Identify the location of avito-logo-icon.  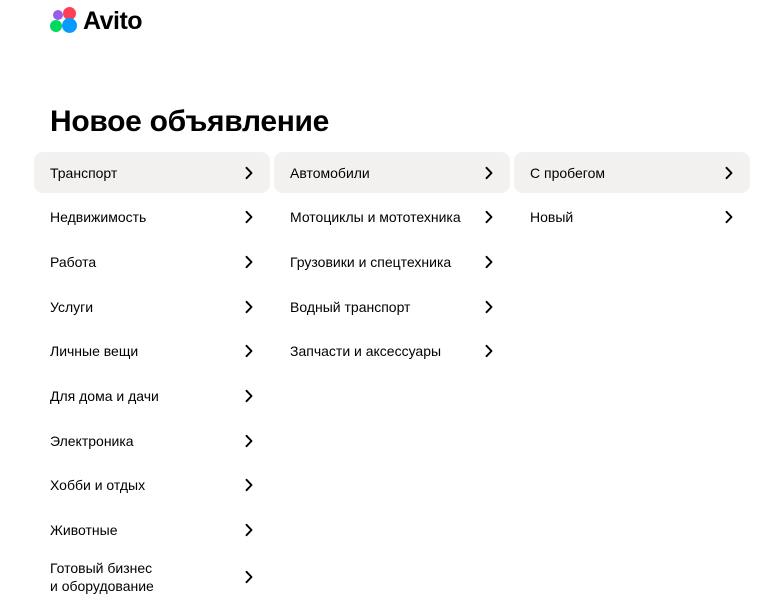
(65, 21).